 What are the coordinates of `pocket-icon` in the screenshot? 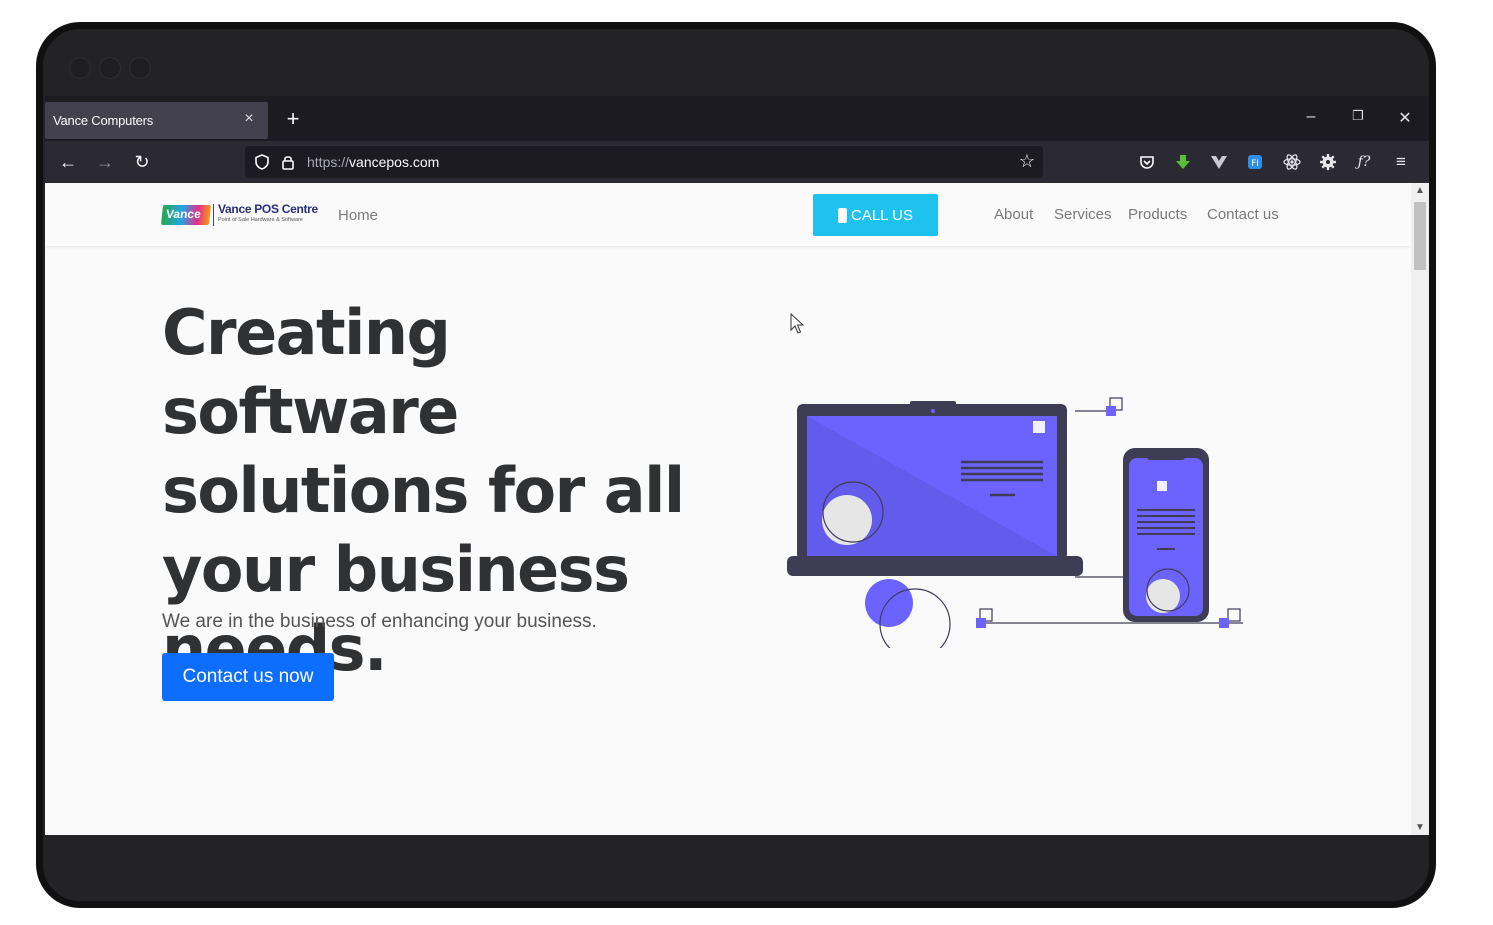 It's located at (1147, 162).